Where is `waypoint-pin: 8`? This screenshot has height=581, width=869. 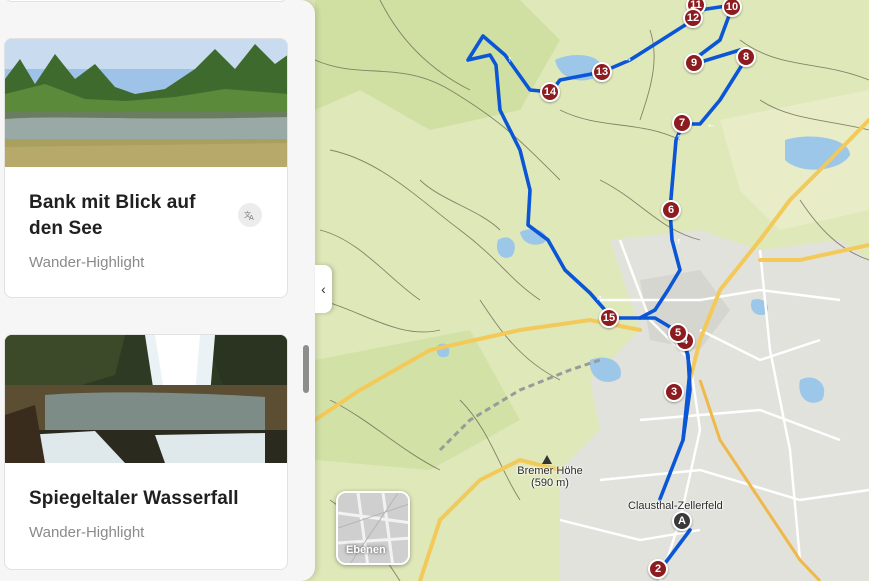 waypoint-pin: 8 is located at coordinates (746, 57).